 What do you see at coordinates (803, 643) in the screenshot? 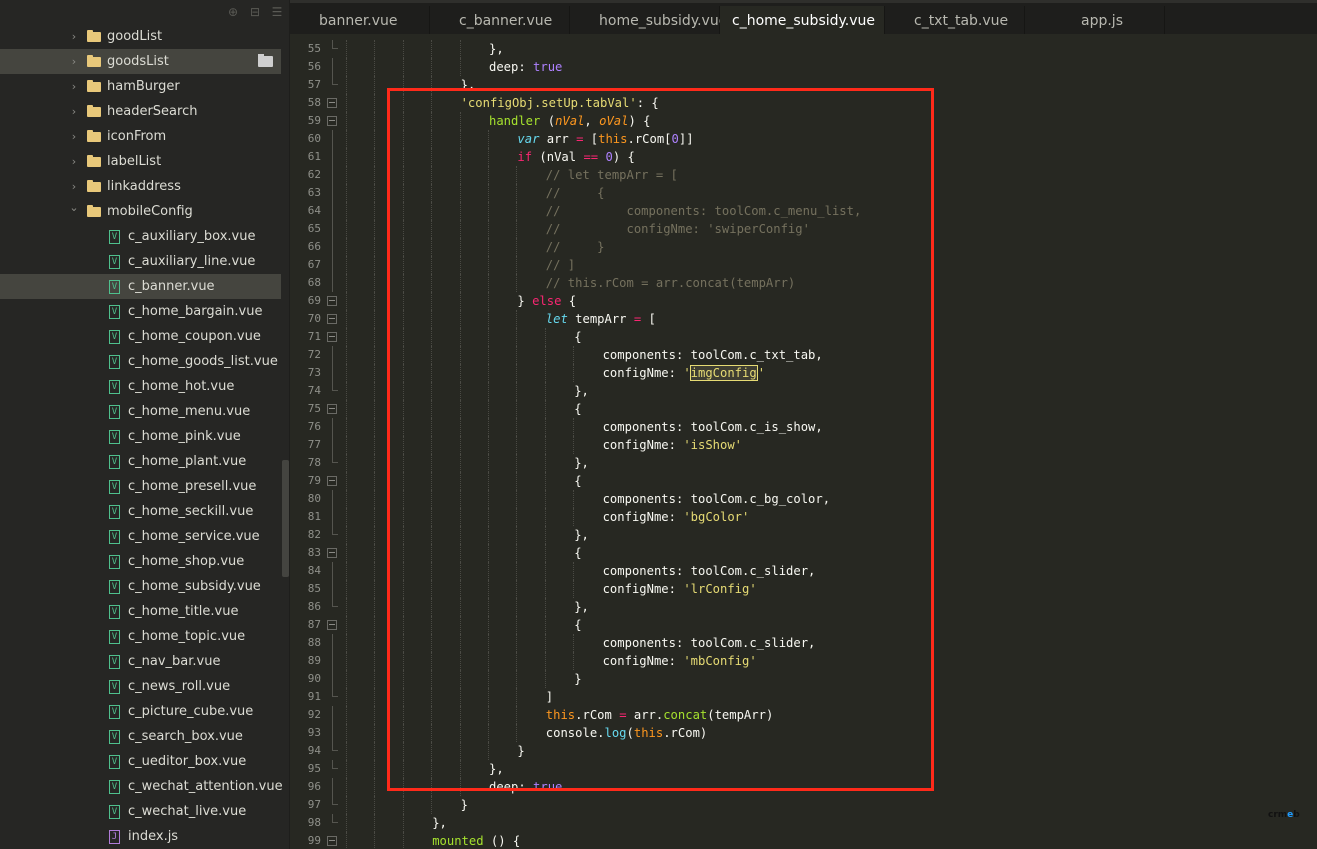
I see `code-line: 88 components: toolCom.c_slider,` at bounding box center [803, 643].